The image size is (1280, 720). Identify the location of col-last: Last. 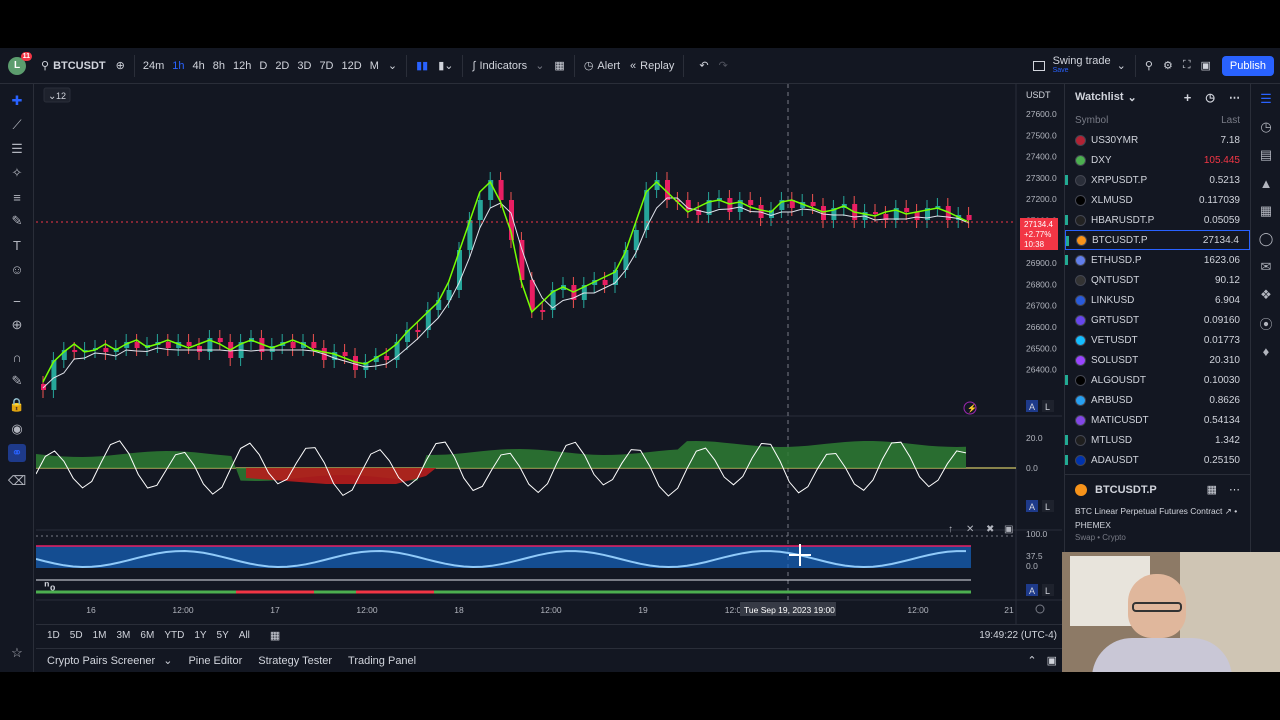
(1230, 120).